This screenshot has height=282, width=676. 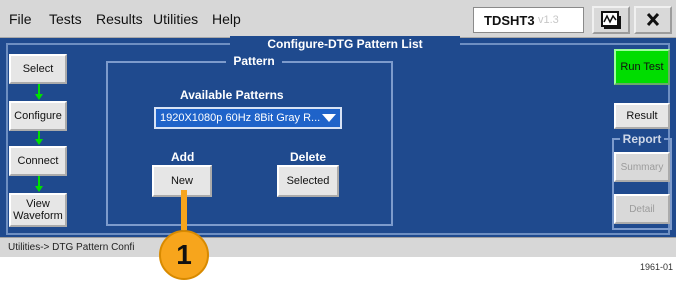 What do you see at coordinates (642, 67) in the screenshot?
I see `run-test-button: Run Test` at bounding box center [642, 67].